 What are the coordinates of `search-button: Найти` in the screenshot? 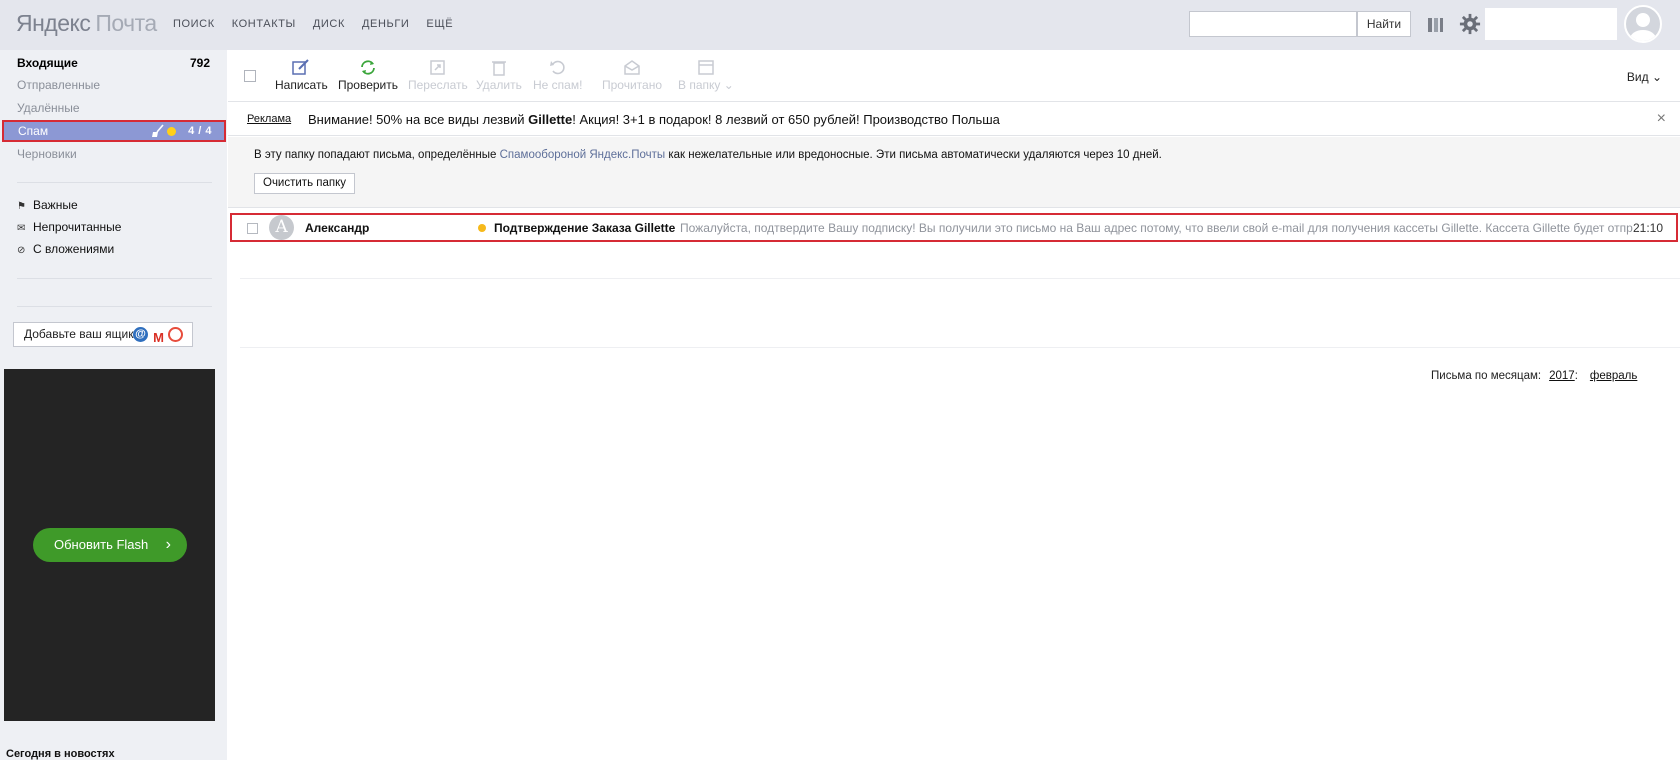 It's located at (1384, 24).